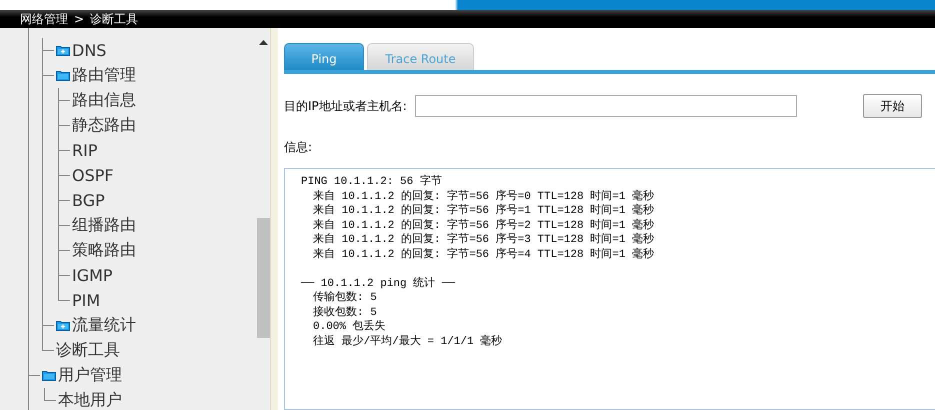 The image size is (935, 410). Describe the element at coordinates (104, 250) in the screenshot. I see `tree-item: 策略路由` at that location.